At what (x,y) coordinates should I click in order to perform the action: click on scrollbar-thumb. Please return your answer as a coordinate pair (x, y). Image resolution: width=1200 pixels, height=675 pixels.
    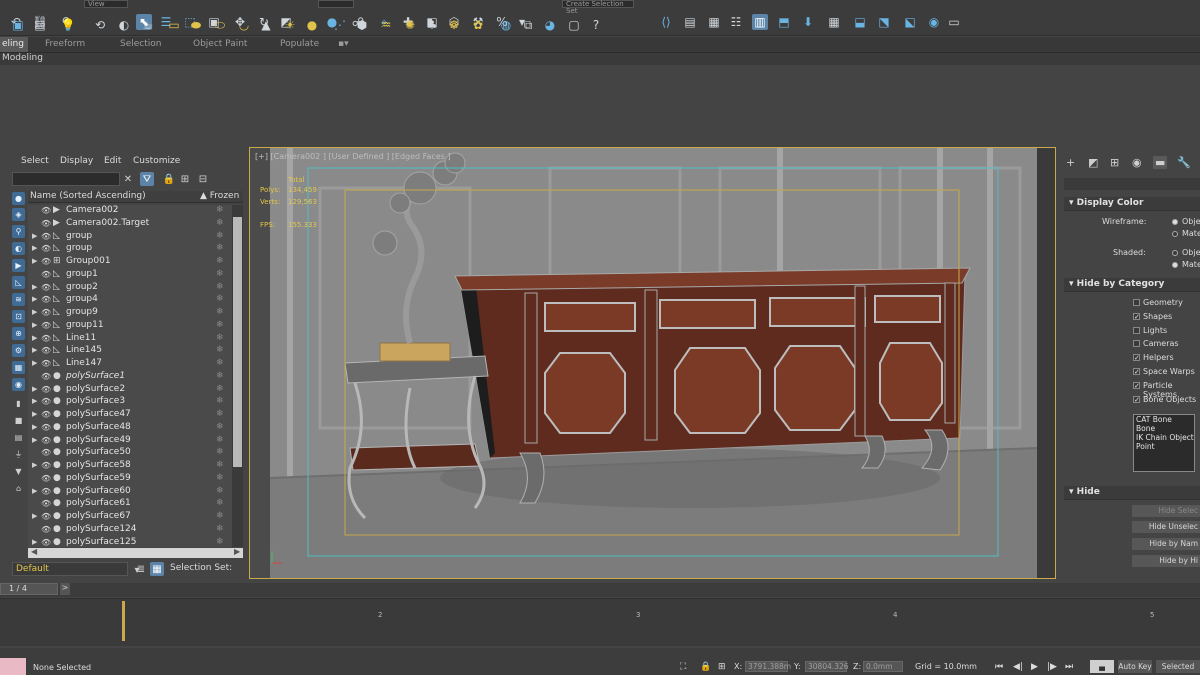
    Looking at the image, I should click on (237, 342).